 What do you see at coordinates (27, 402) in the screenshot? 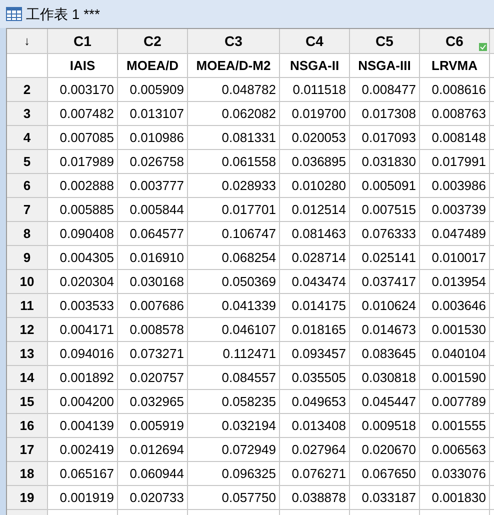
I see `row-number: 15` at bounding box center [27, 402].